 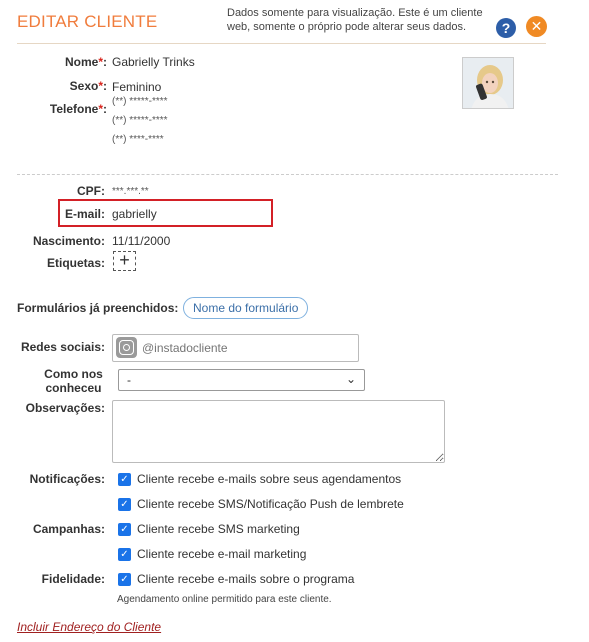 What do you see at coordinates (62, 347) in the screenshot?
I see `social-label: Redes sociais:` at bounding box center [62, 347].